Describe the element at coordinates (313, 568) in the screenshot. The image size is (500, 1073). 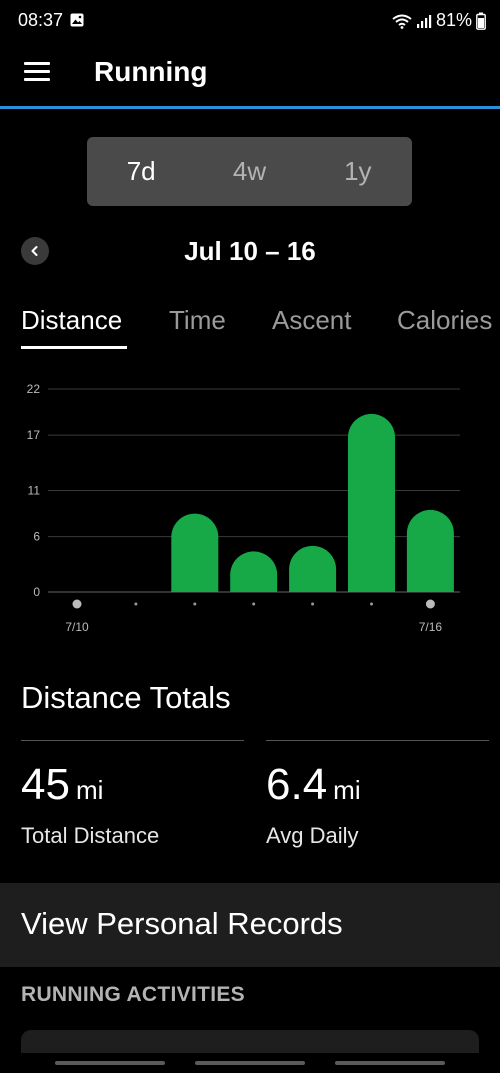
I see `bar-7/14` at that location.